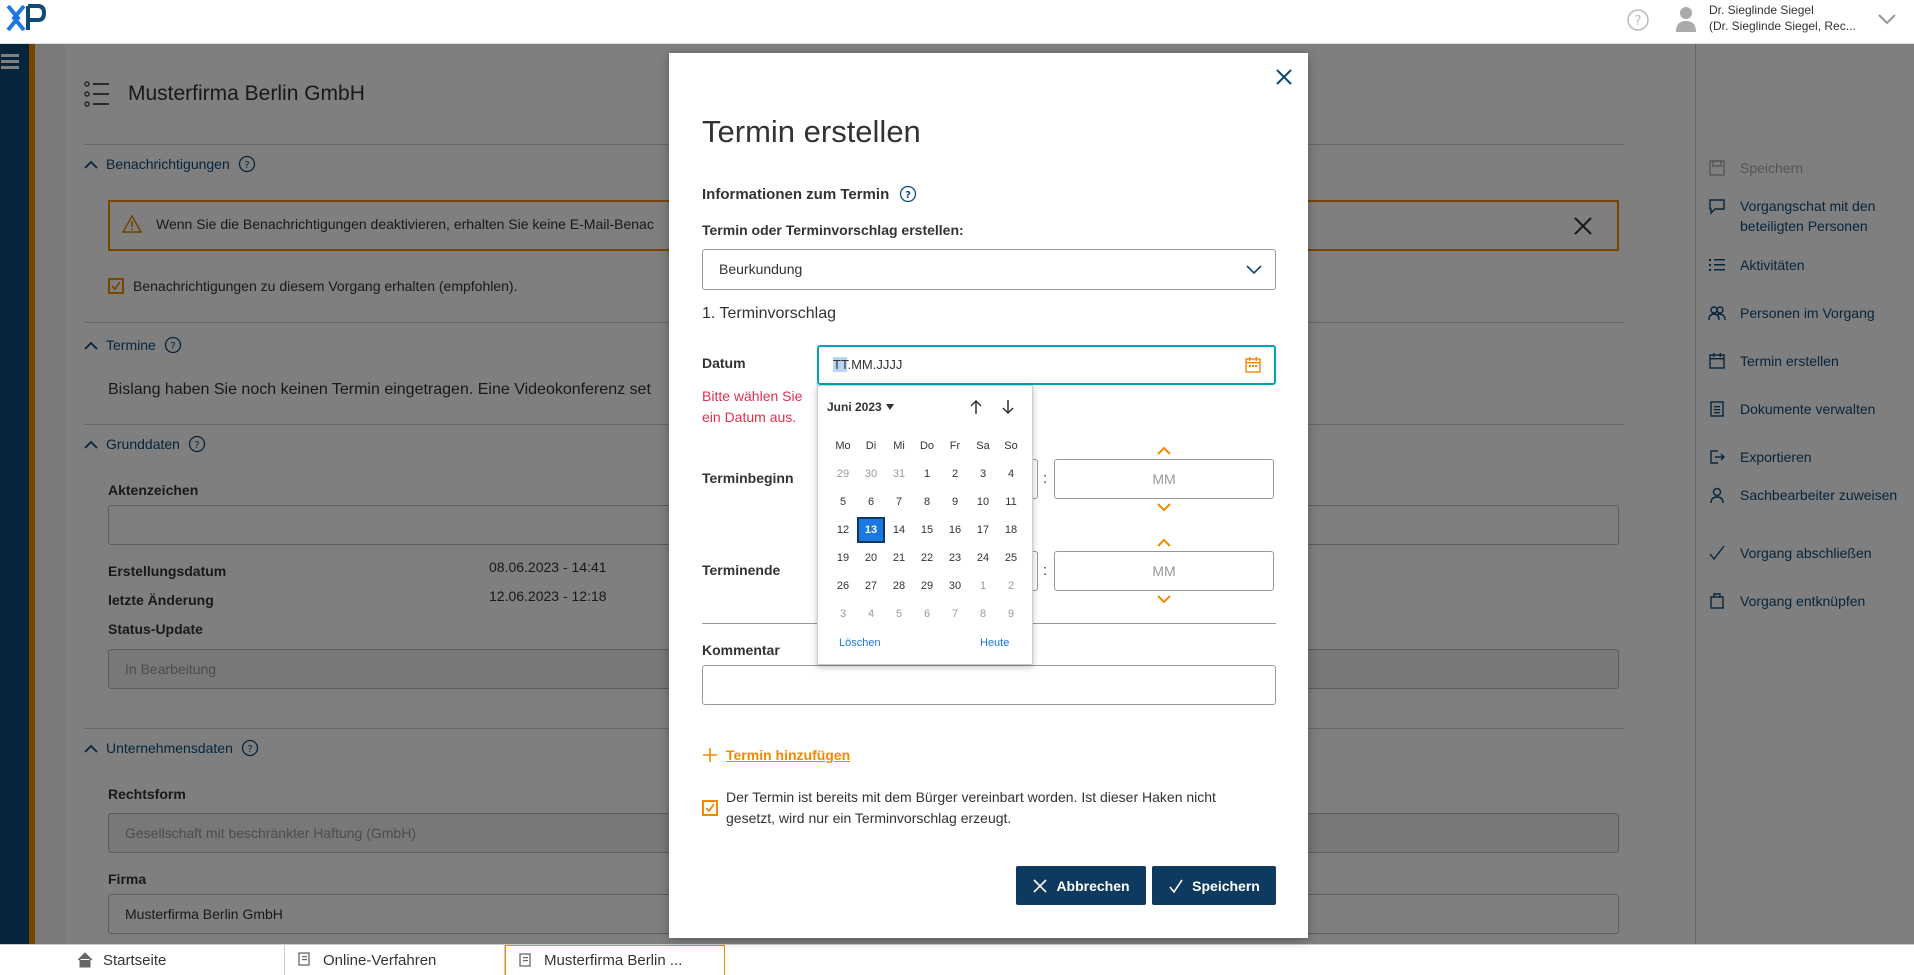 The width and height of the screenshot is (1914, 975). I want to click on check-icon, so click(1176, 886).